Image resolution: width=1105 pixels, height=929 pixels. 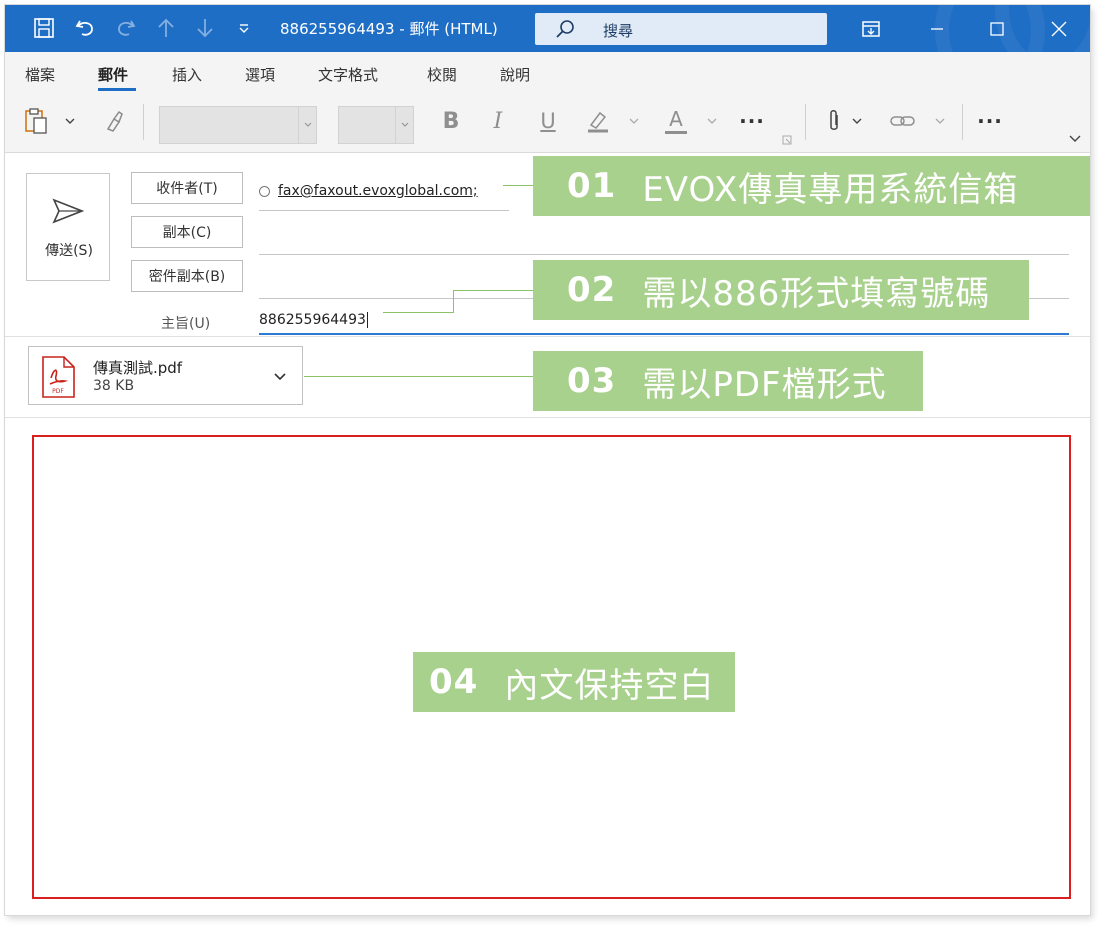 I want to click on minimize-button, so click(x=937, y=28).